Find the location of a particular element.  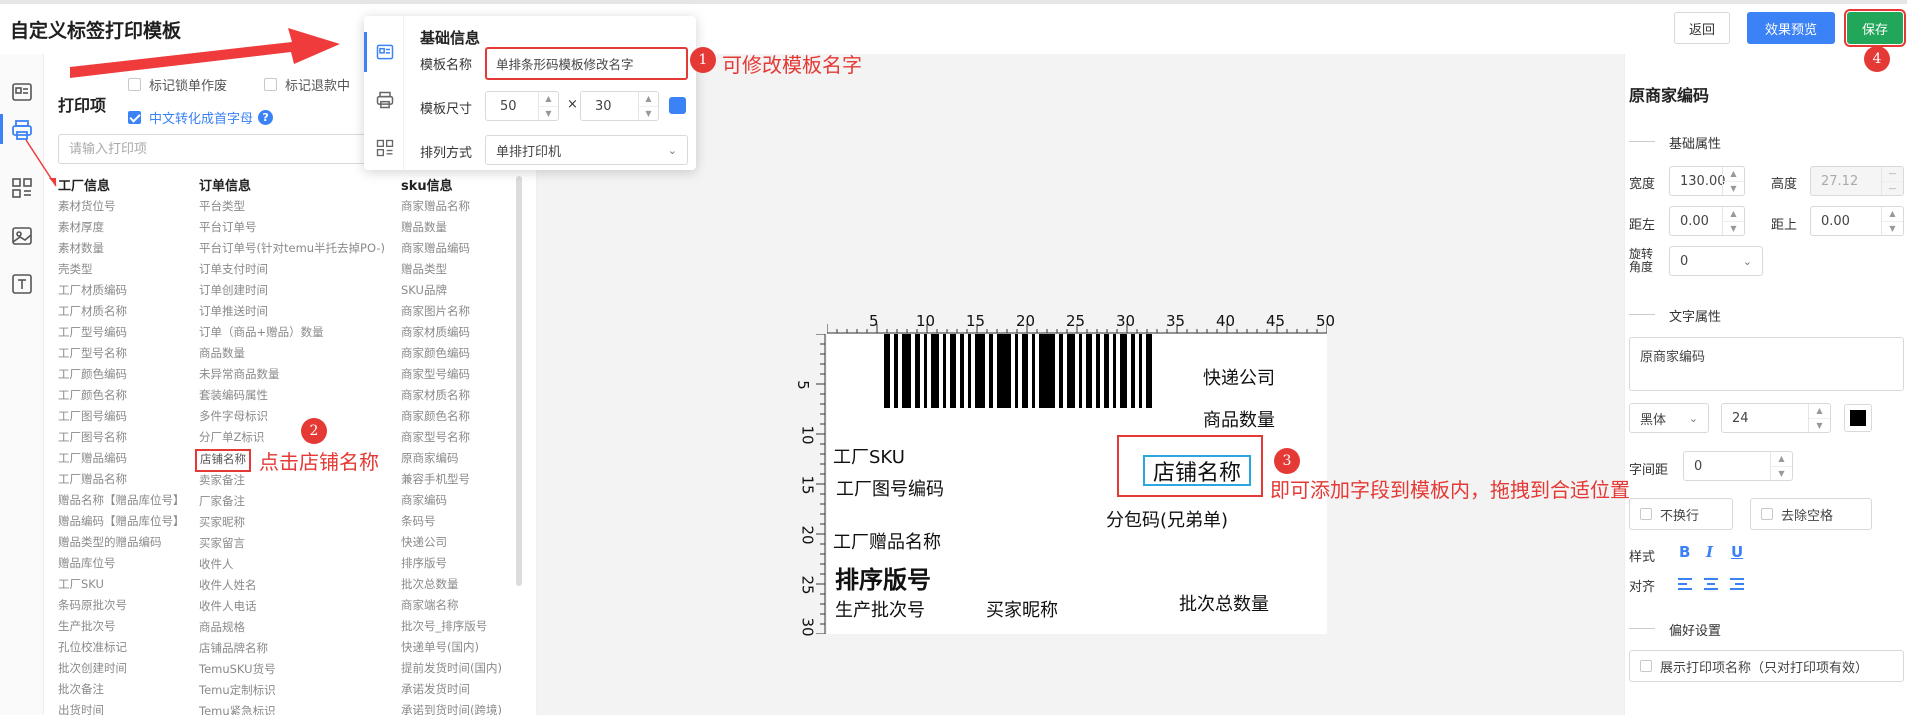

list-item: 原商家编码 is located at coordinates (451, 458).